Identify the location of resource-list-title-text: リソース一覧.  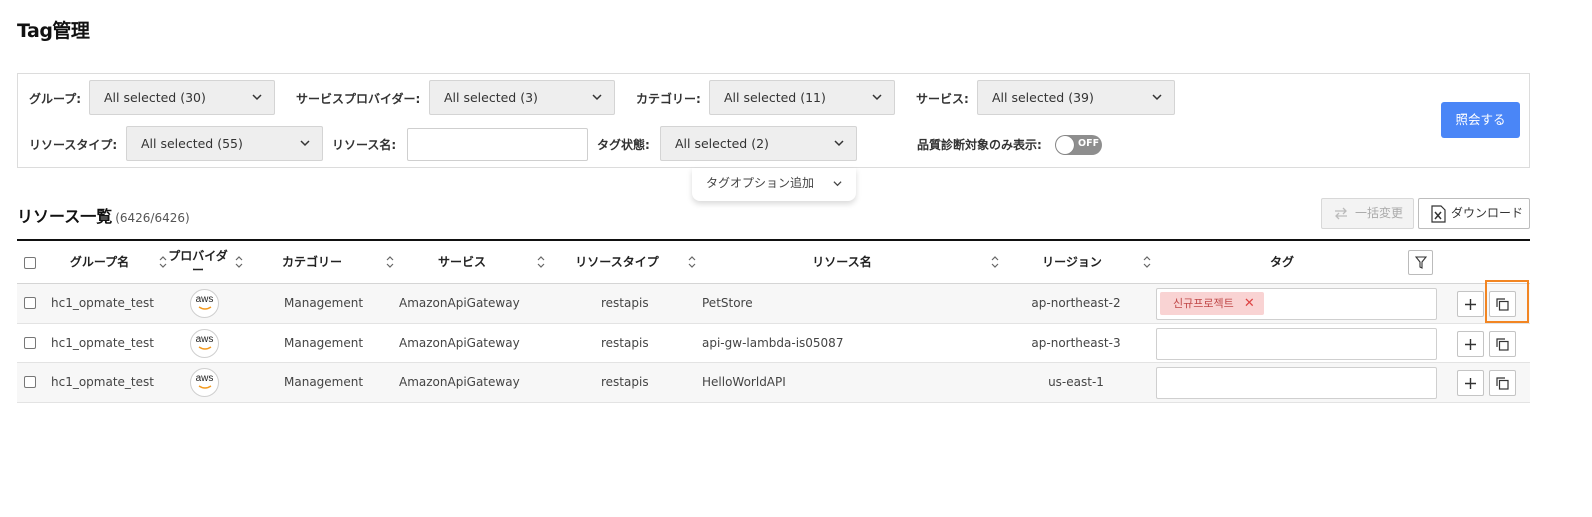
(65, 216).